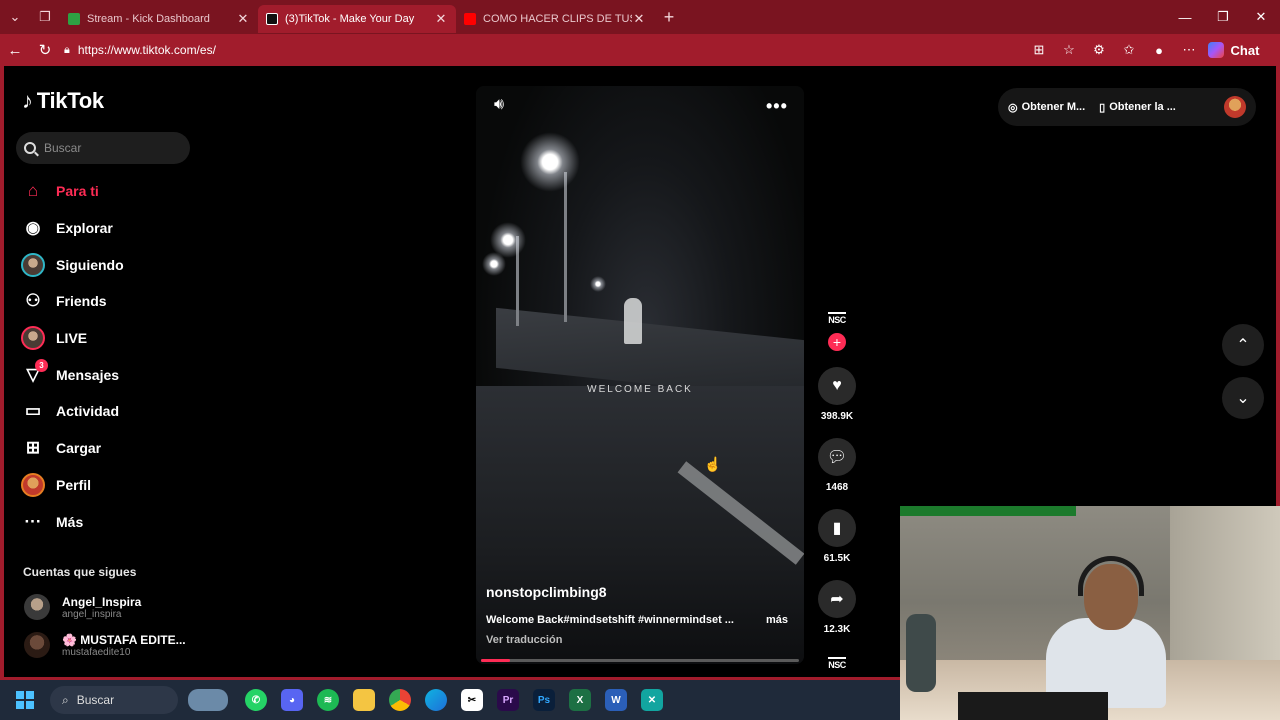 The width and height of the screenshot is (1280, 720). Describe the element at coordinates (837, 599) in the screenshot. I see `share-button: ➦` at that location.